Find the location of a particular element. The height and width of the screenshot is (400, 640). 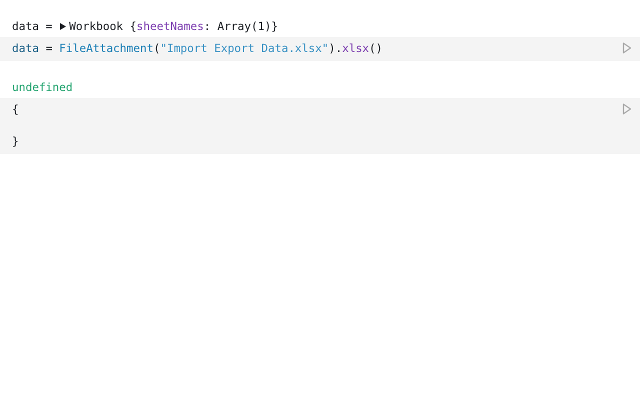

code-token: } is located at coordinates (15, 142).